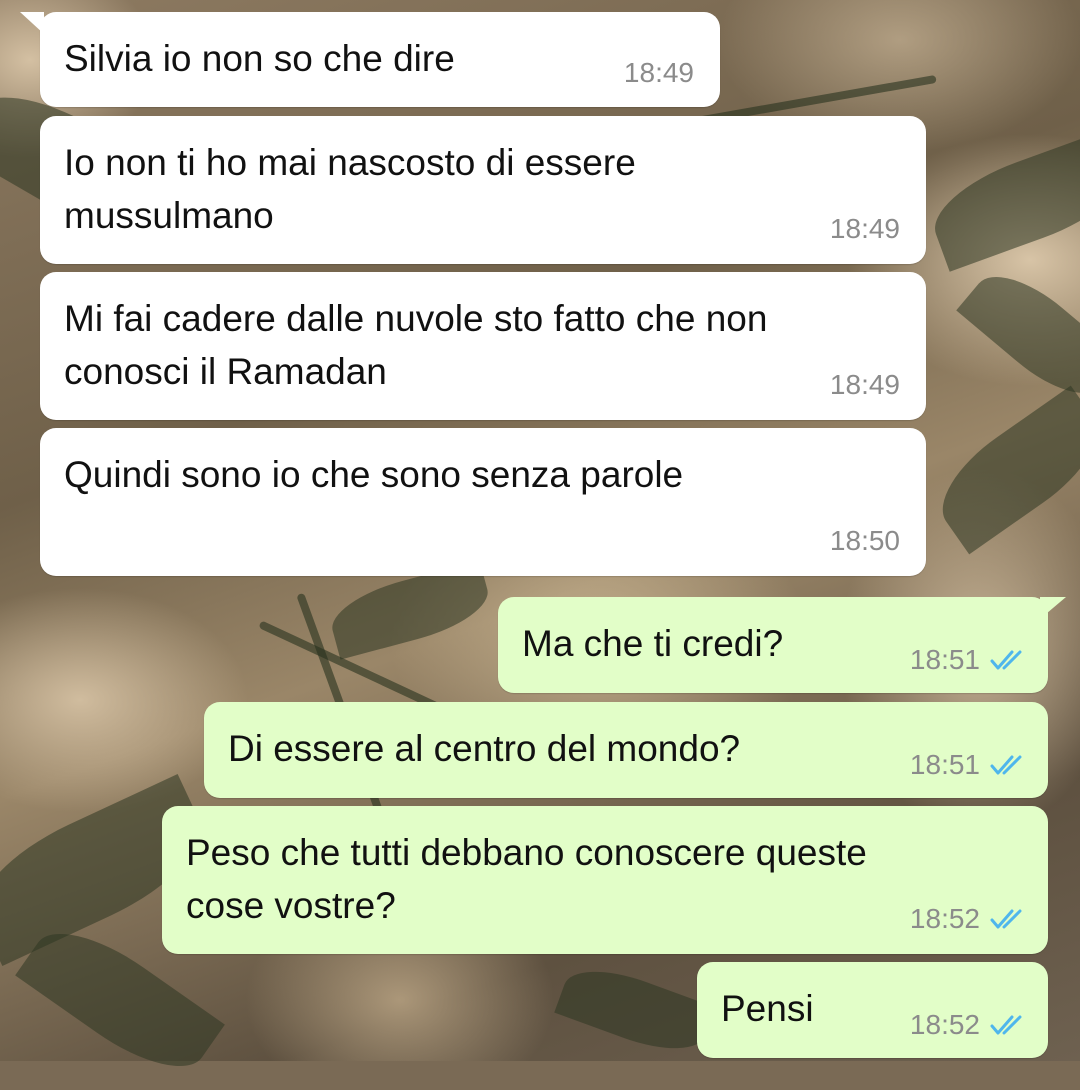 Image resolution: width=1080 pixels, height=1090 pixels. Describe the element at coordinates (767, 1008) in the screenshot. I see `message-text: Pensi` at that location.